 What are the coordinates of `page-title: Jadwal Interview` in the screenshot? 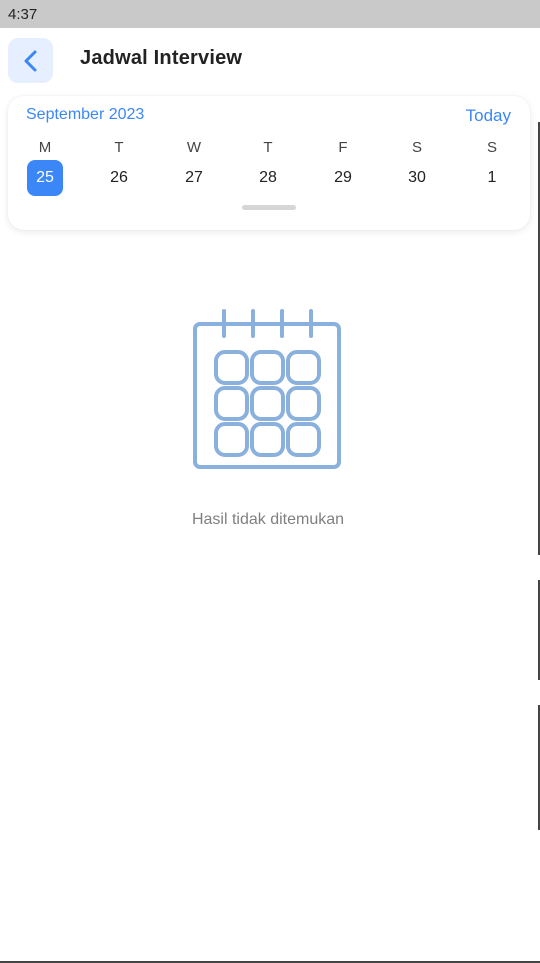 It's located at (161, 58).